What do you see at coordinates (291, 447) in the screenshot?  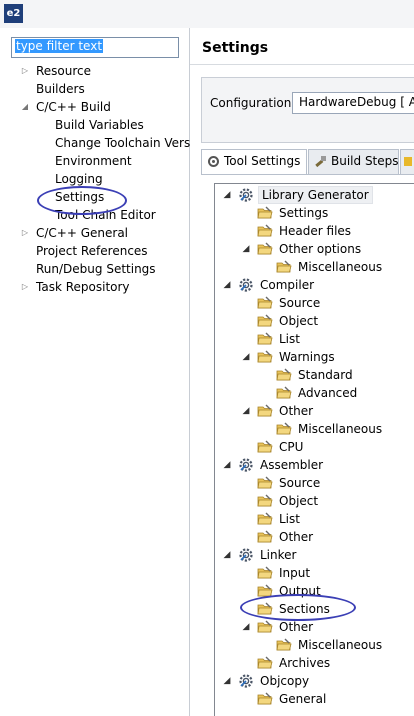 I see `tree-item-label: CPU` at bounding box center [291, 447].